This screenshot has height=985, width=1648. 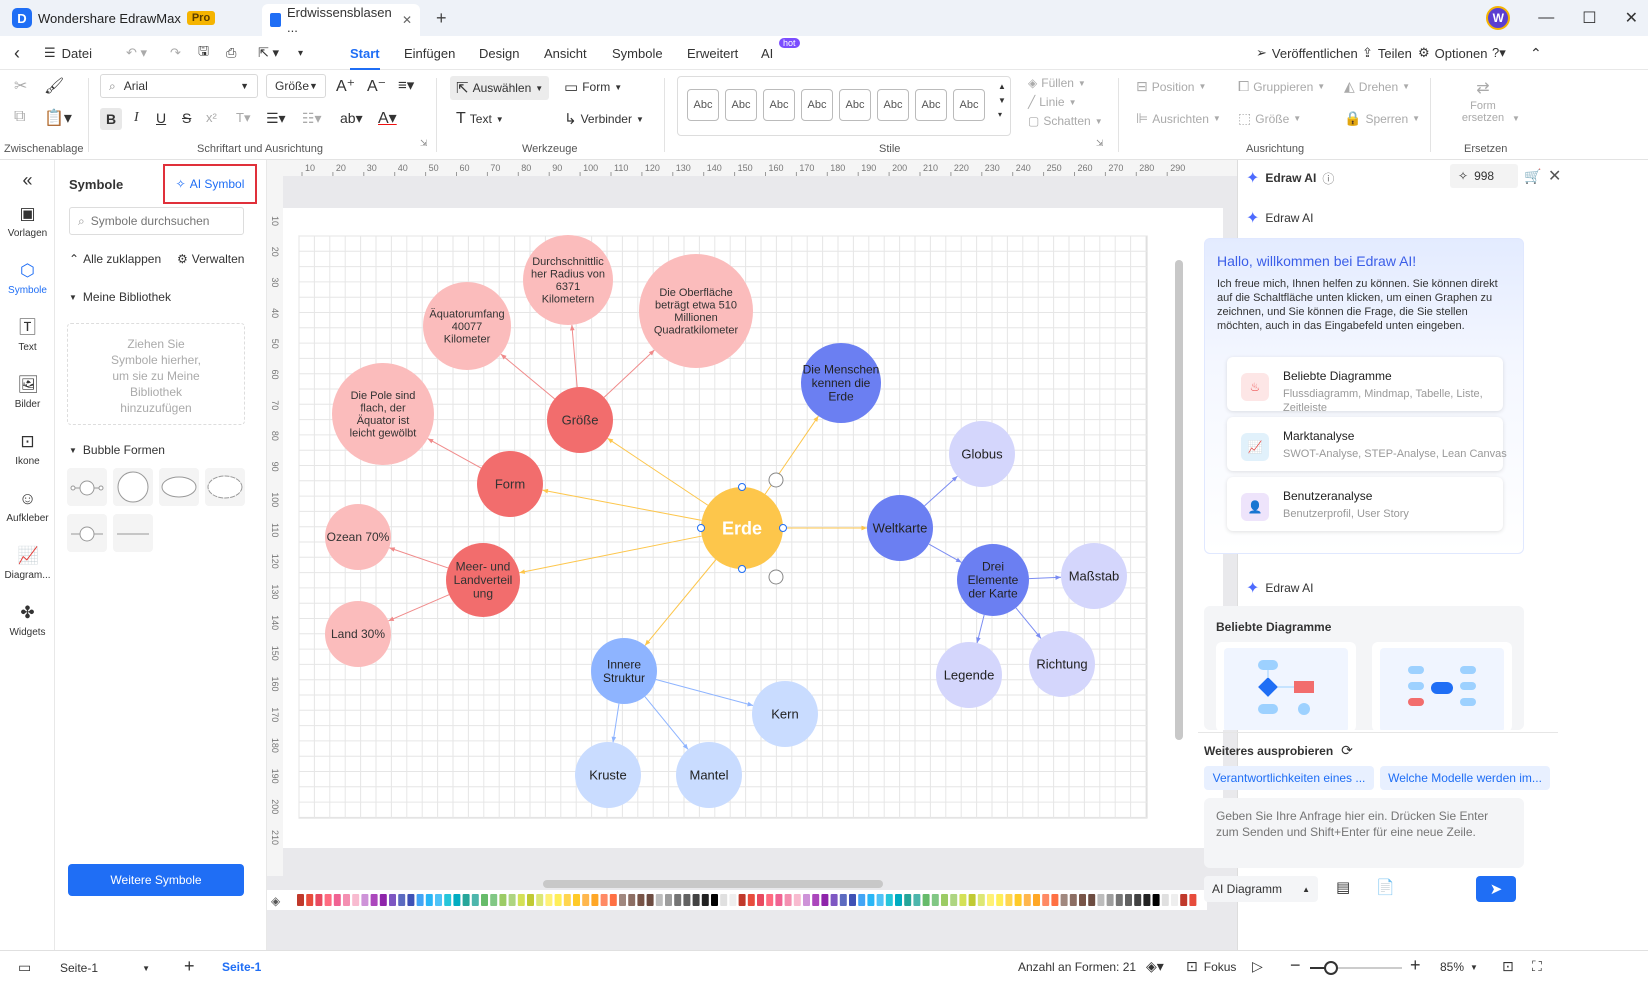 I want to click on ai-credits: ✧ 998, so click(x=1484, y=176).